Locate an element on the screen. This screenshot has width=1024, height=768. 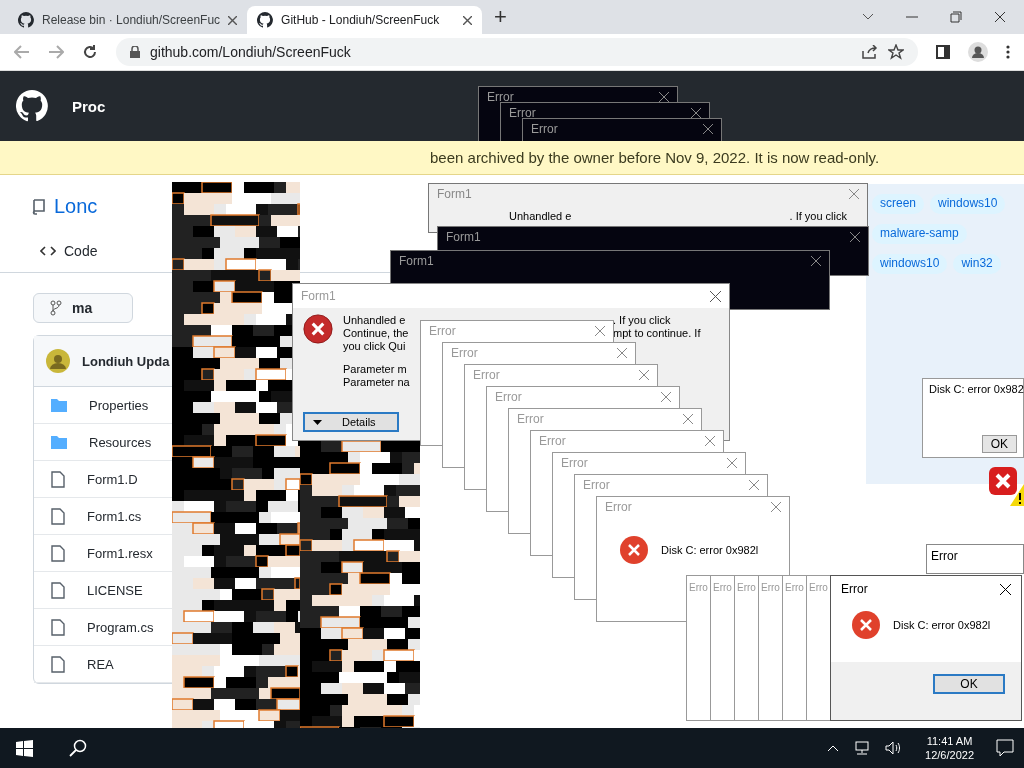
branch-button: ma is located at coordinates (83, 308).